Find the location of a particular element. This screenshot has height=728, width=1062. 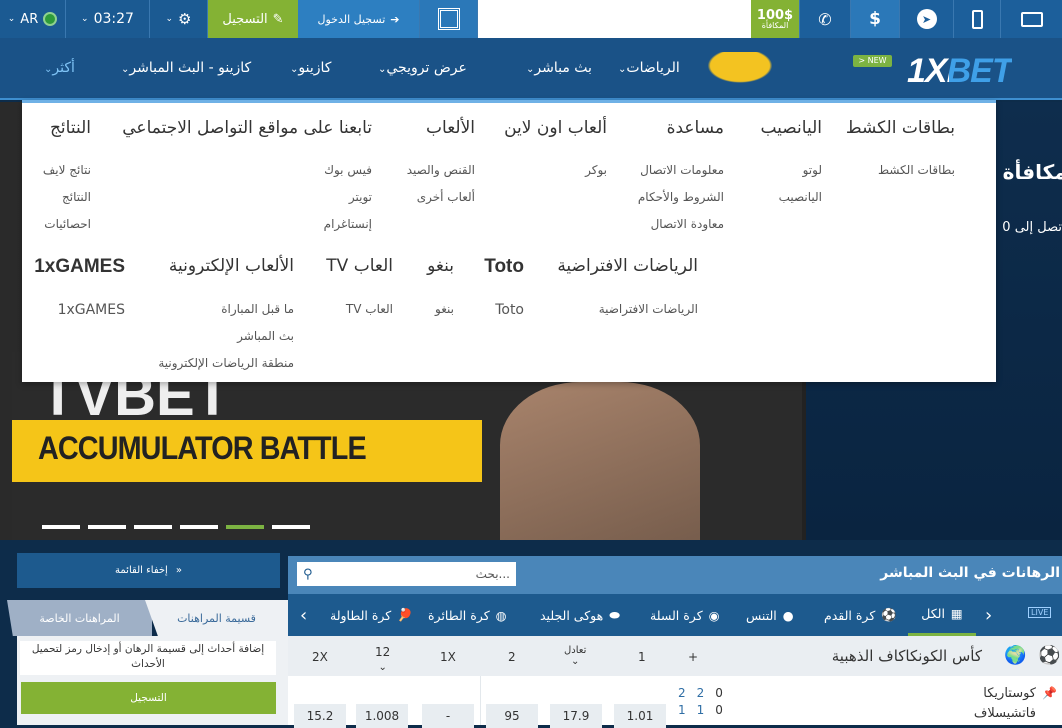

odd-draw: 17.9 is located at coordinates (576, 716).